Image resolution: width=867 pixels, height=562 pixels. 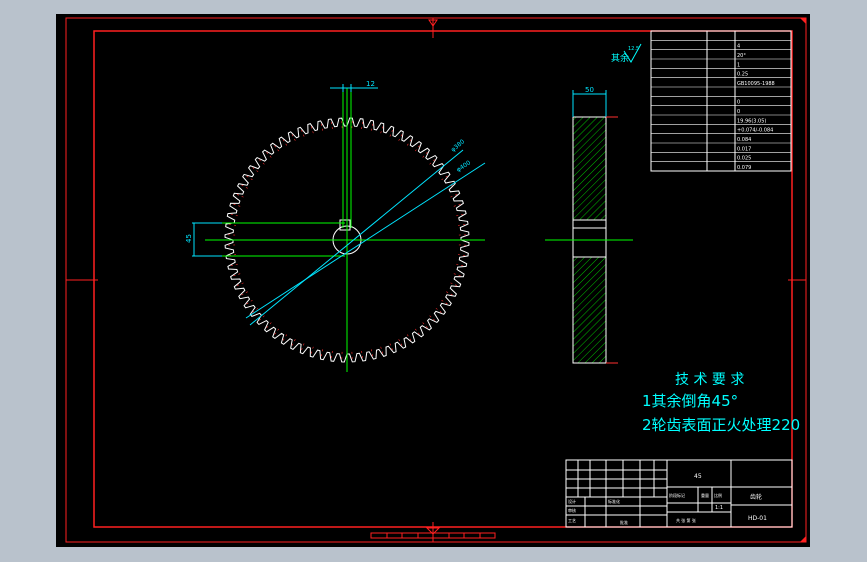 I want to click on param-cell: 20°, so click(x=741, y=56).